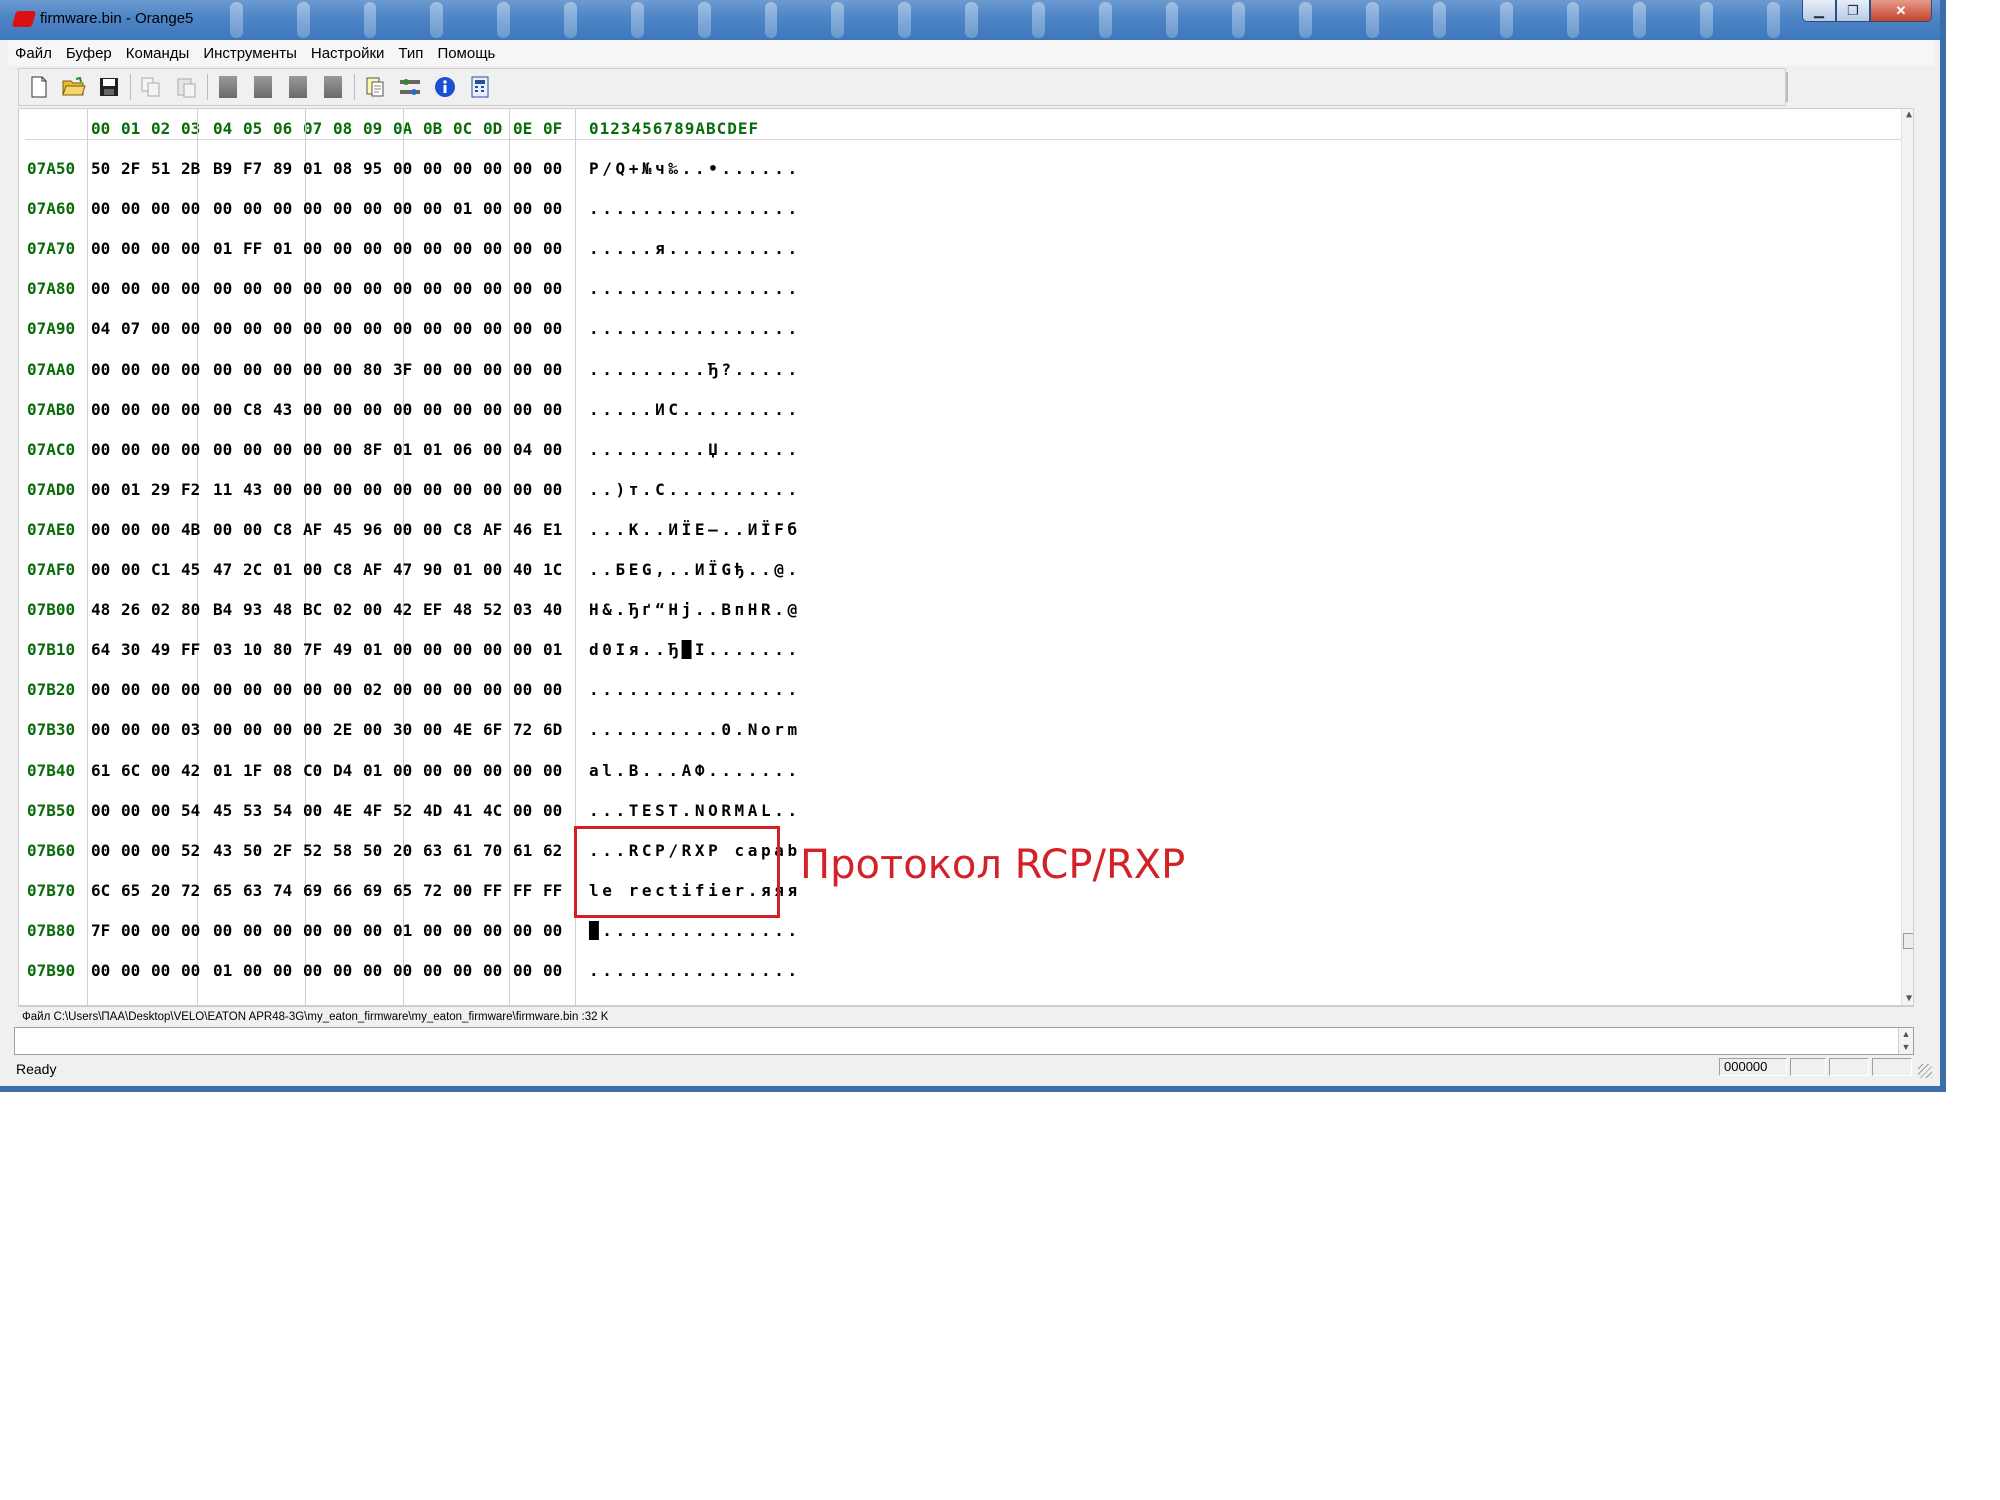 The width and height of the screenshot is (2000, 1500). I want to click on row-ascii: ..БEG,..ИЇGђ..@., so click(695, 569).